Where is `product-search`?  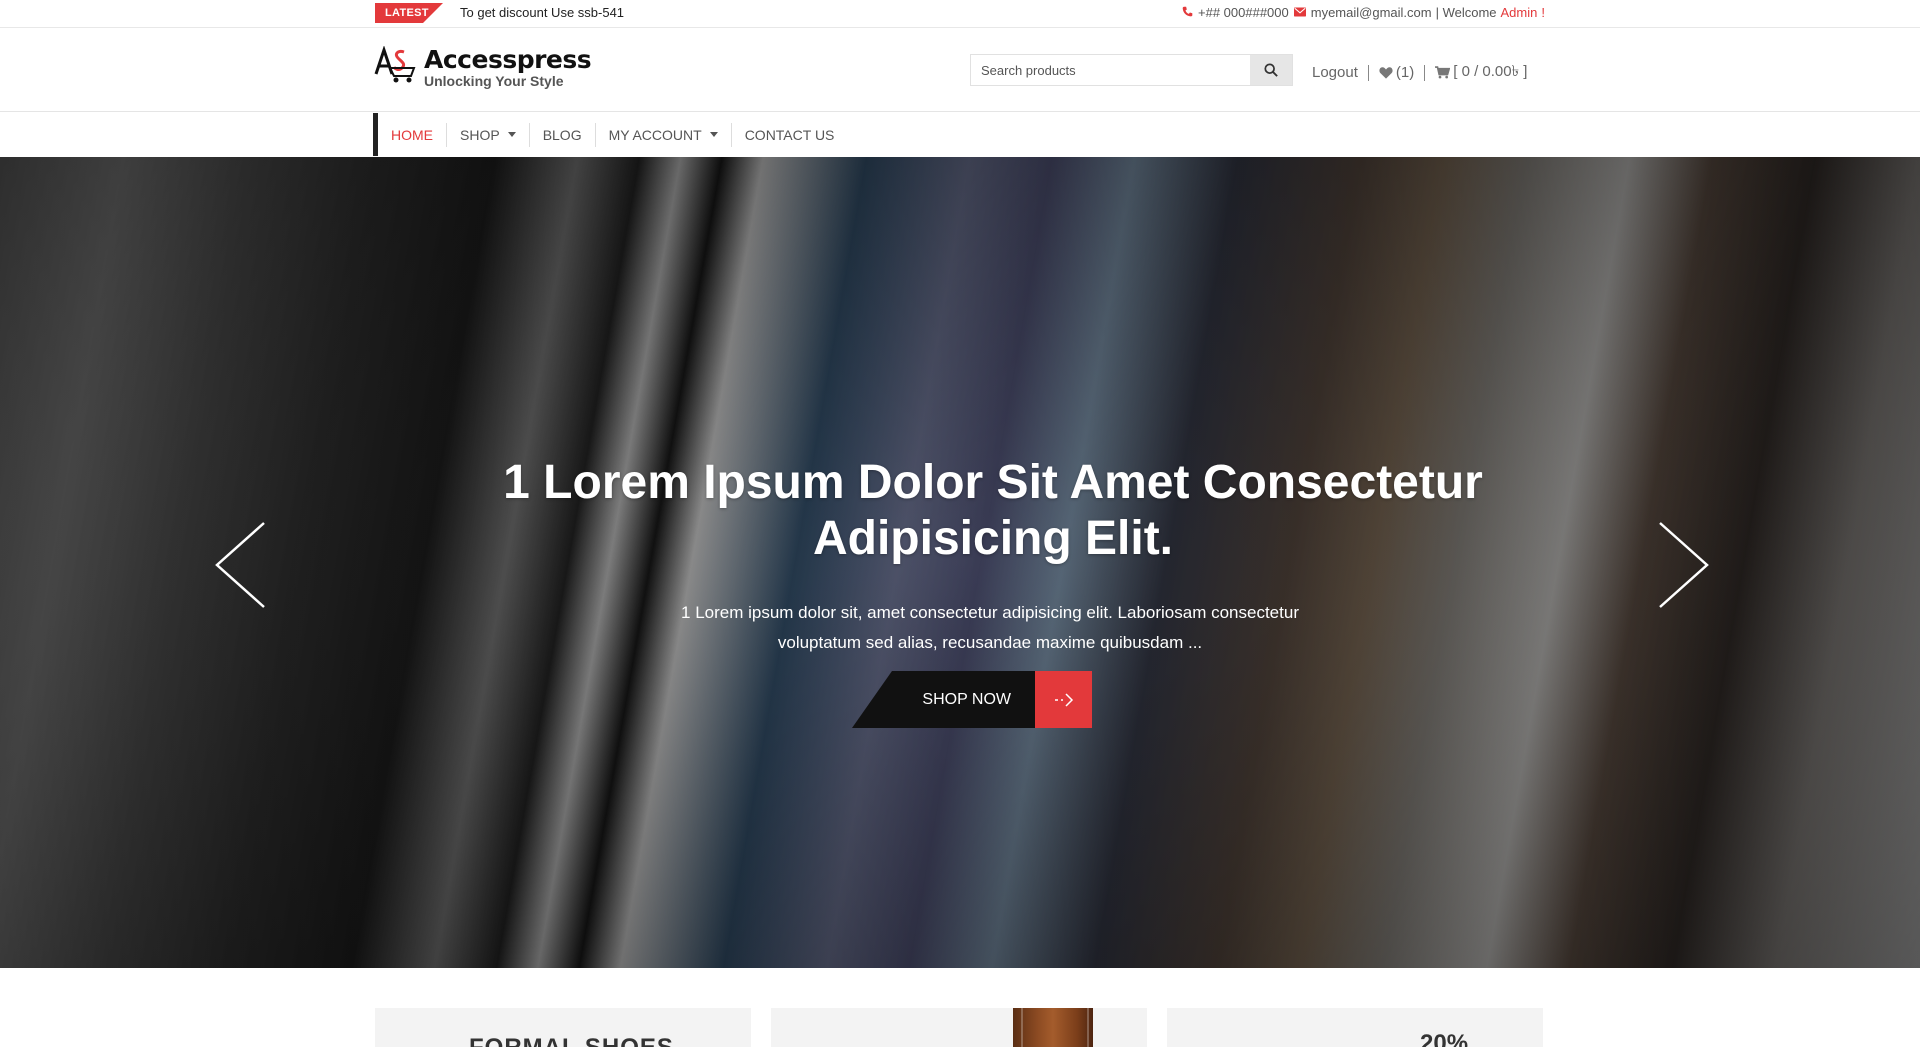
product-search is located at coordinates (1131, 70).